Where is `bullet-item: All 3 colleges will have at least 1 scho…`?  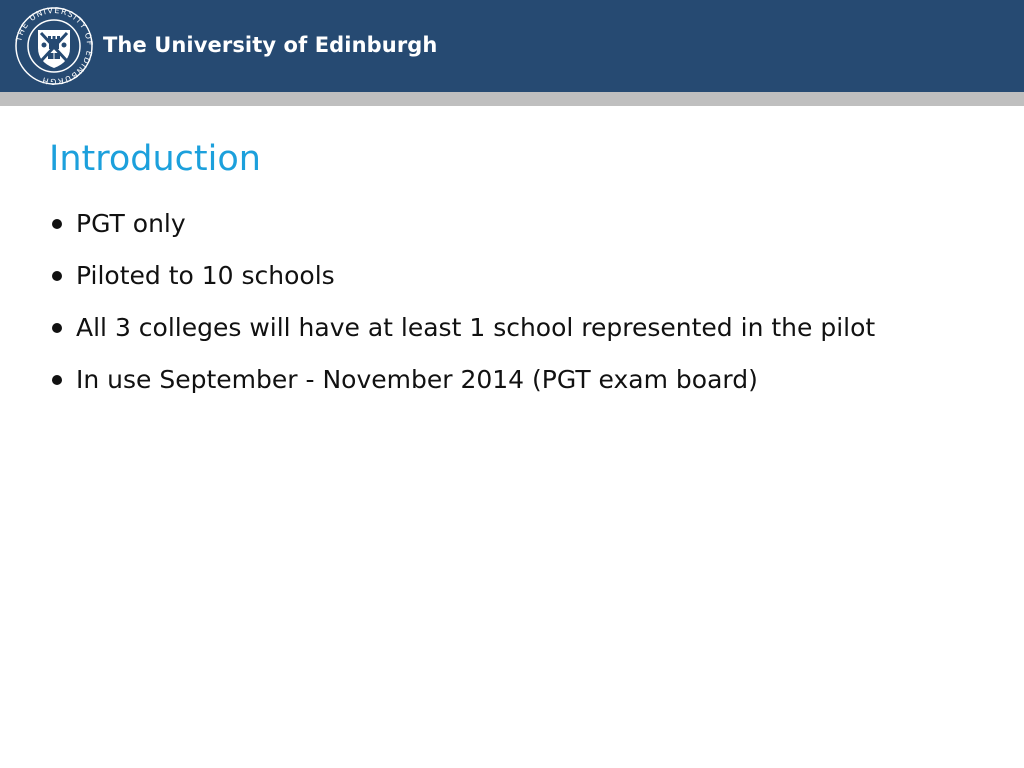
bullet-item: All 3 colleges will have at least 1 scho… is located at coordinates (462, 335).